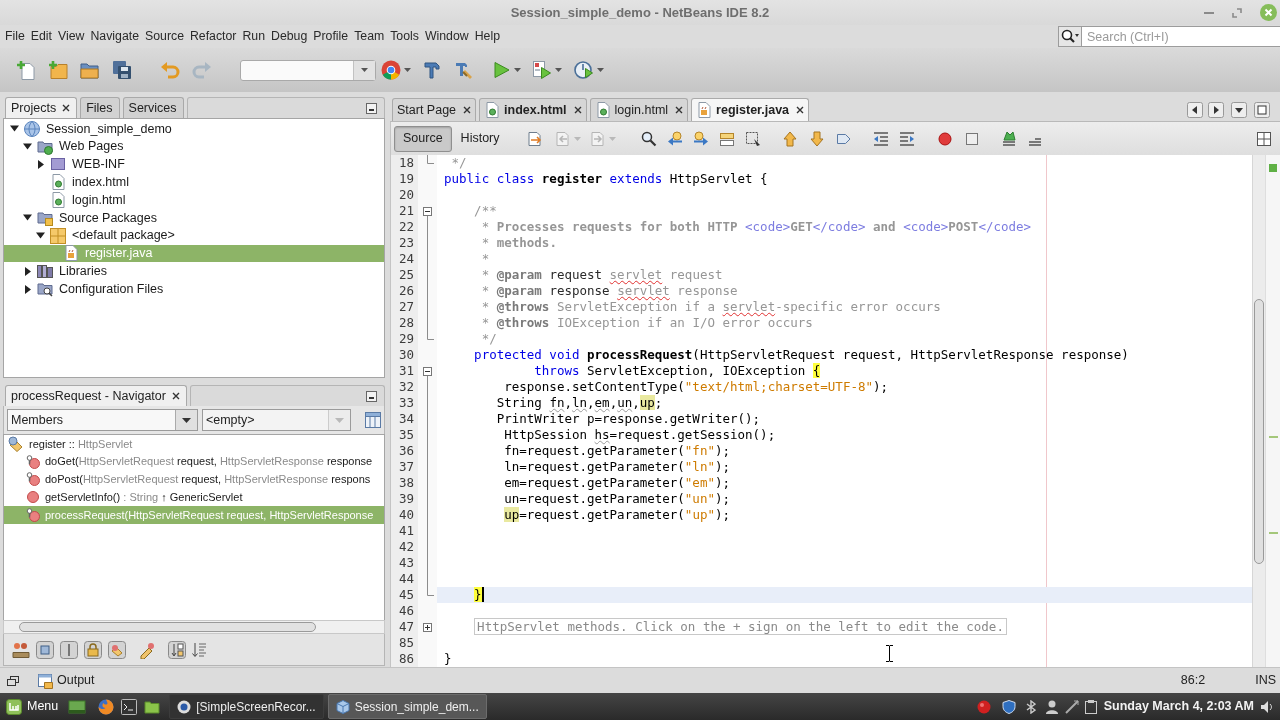  I want to click on menu-item: Edit, so click(41, 36).